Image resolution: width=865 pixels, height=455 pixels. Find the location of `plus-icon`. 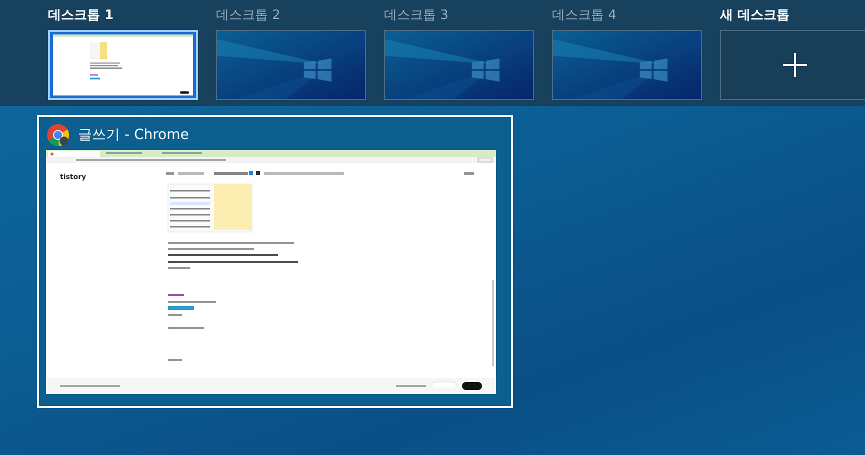

plus-icon is located at coordinates (795, 65).